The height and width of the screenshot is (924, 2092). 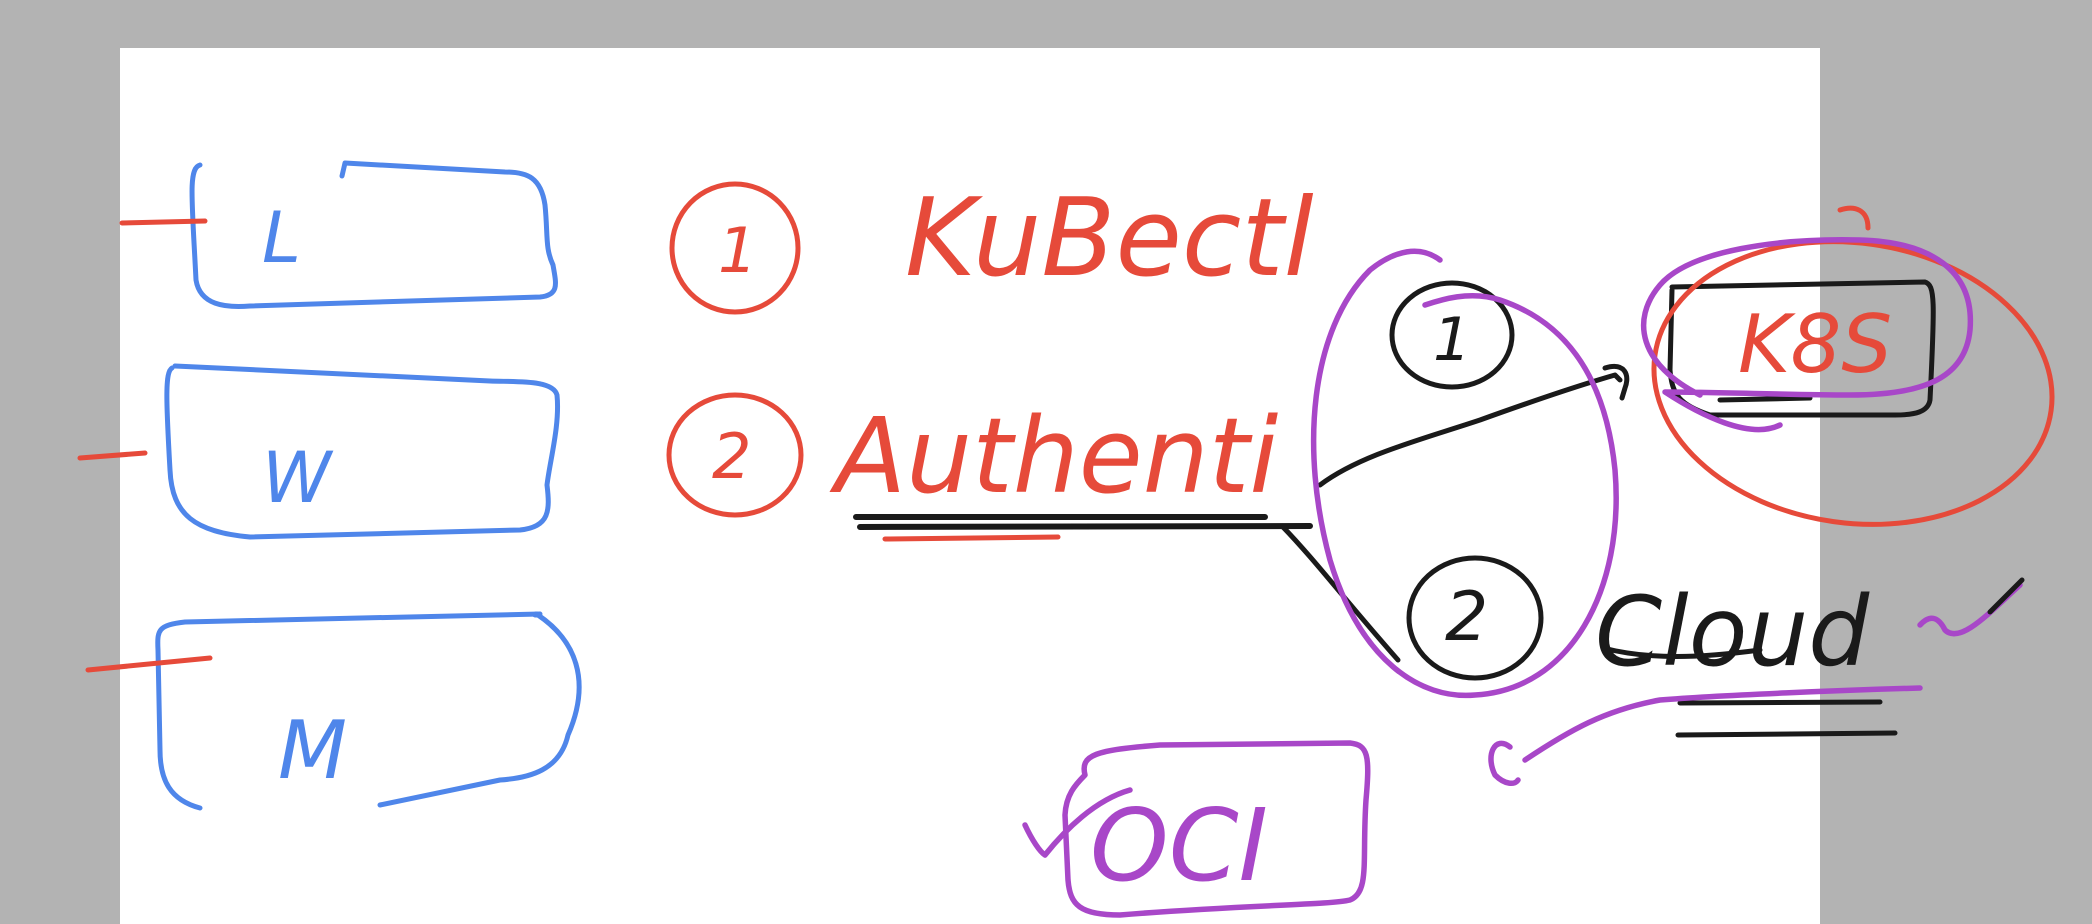 I want to click on step-1: 1 KuBectl, so click(x=991, y=245).